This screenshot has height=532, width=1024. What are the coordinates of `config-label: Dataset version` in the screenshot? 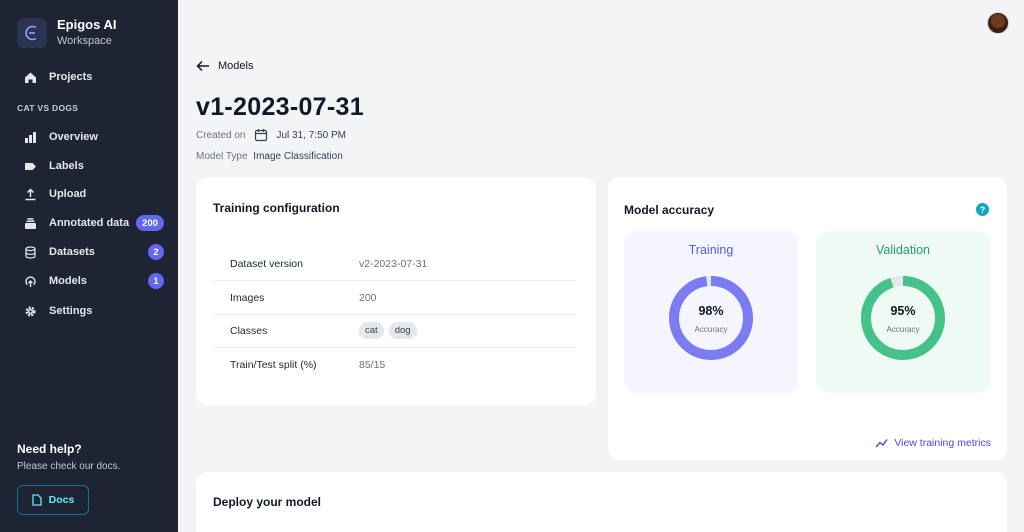 It's located at (266, 263).